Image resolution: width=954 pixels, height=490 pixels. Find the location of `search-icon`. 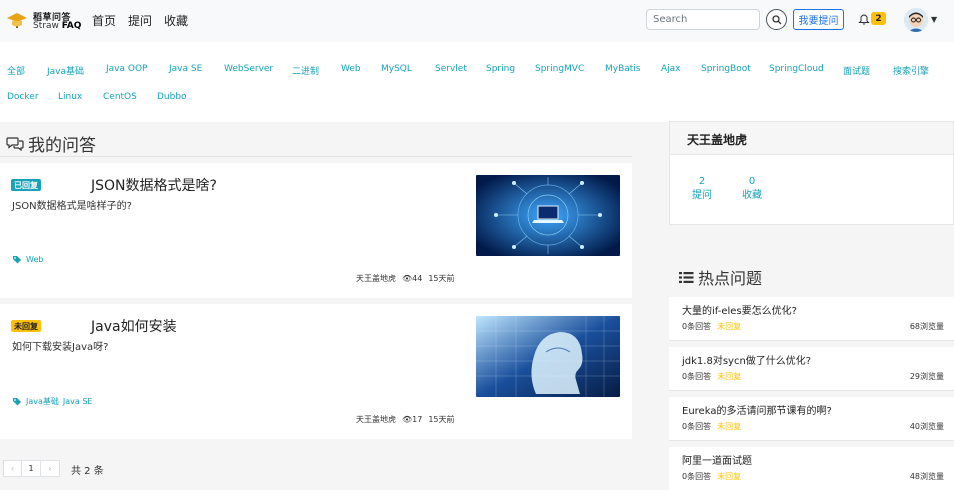

search-icon is located at coordinates (776, 19).